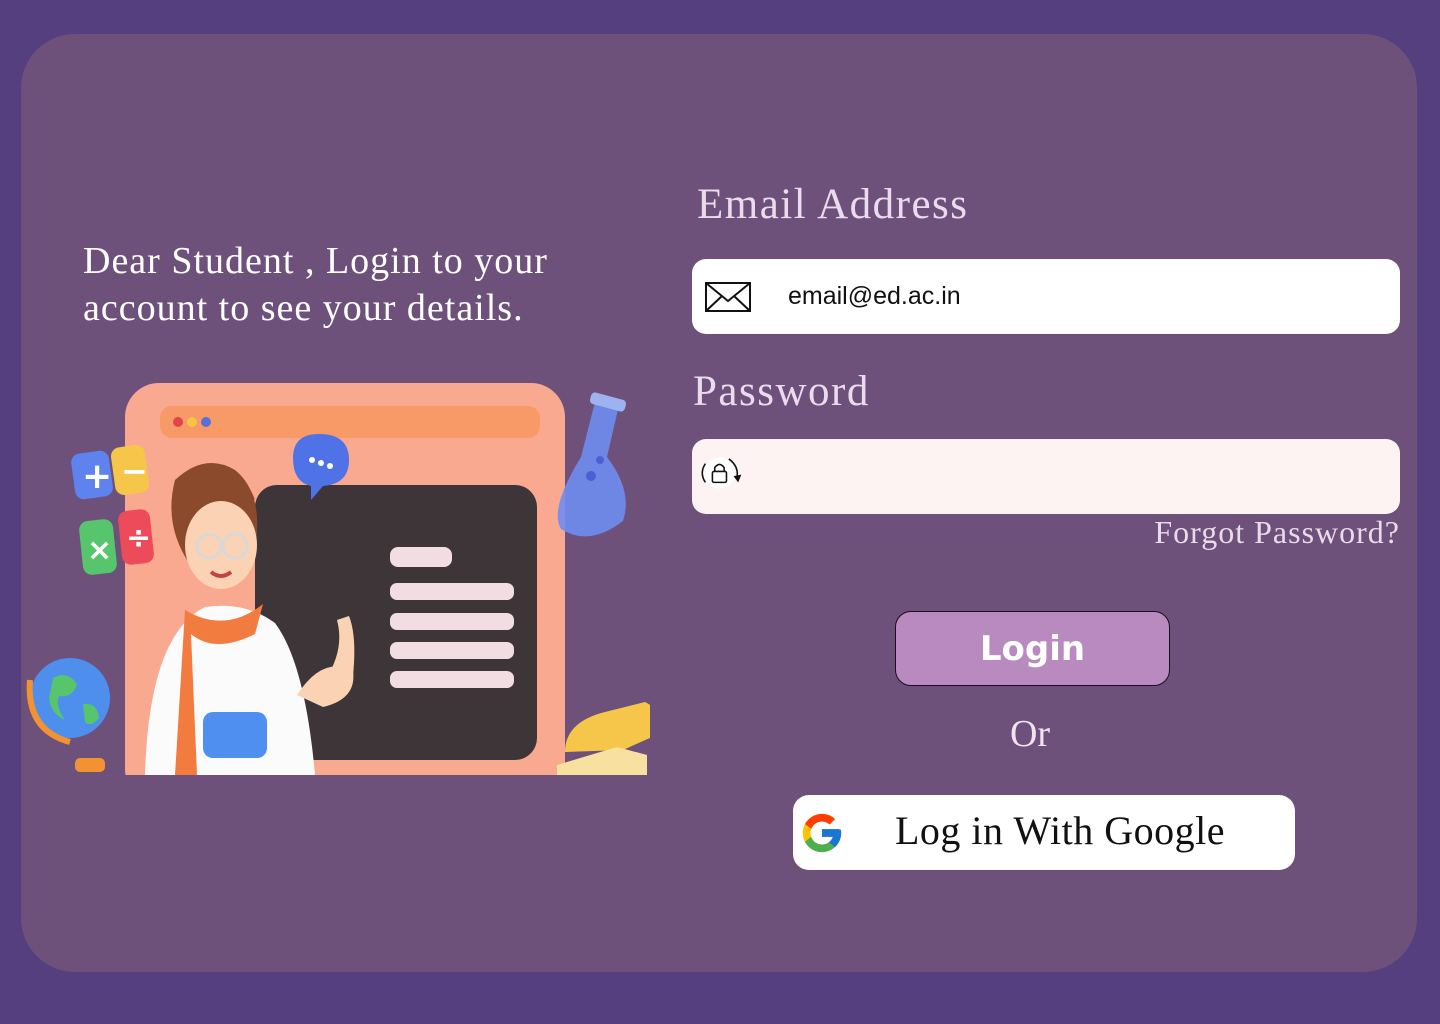 The width and height of the screenshot is (1440, 1024). I want to click on or-separator: Or, so click(1030, 734).